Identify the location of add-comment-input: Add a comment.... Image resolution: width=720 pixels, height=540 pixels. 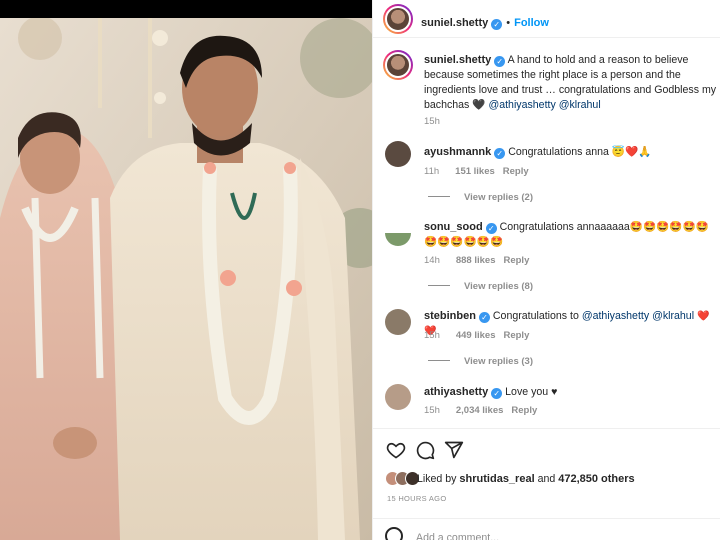
(457, 536).